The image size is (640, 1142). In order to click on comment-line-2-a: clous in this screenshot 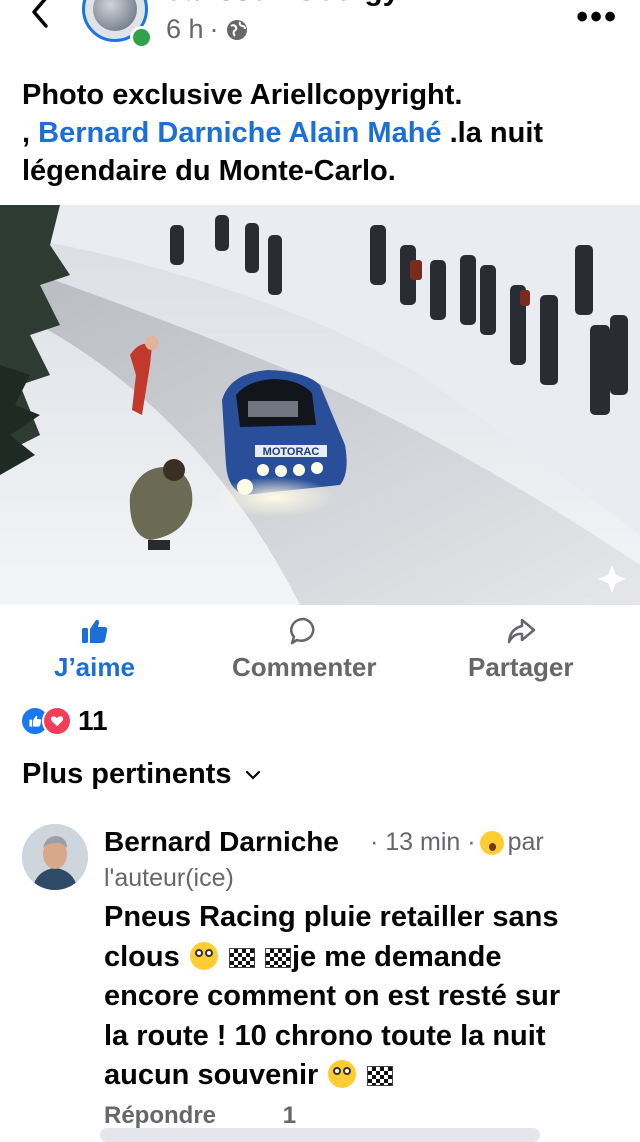, I will do `click(146, 956)`.